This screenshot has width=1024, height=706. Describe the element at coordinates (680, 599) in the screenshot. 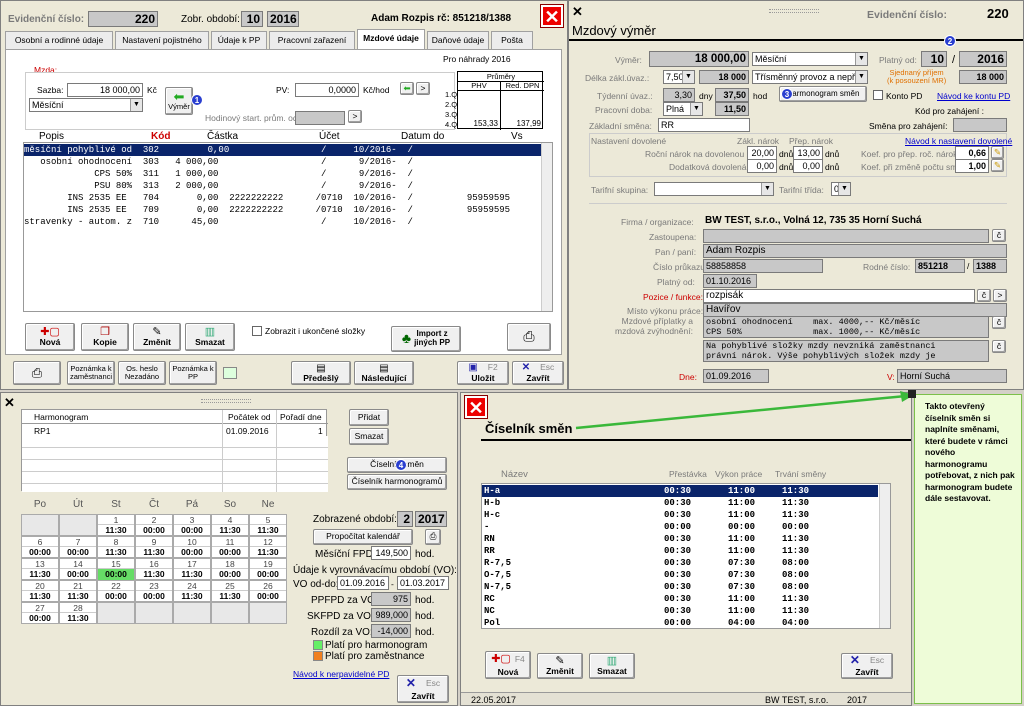

I see `list-item: RC 00:30 11:00 11:30` at that location.